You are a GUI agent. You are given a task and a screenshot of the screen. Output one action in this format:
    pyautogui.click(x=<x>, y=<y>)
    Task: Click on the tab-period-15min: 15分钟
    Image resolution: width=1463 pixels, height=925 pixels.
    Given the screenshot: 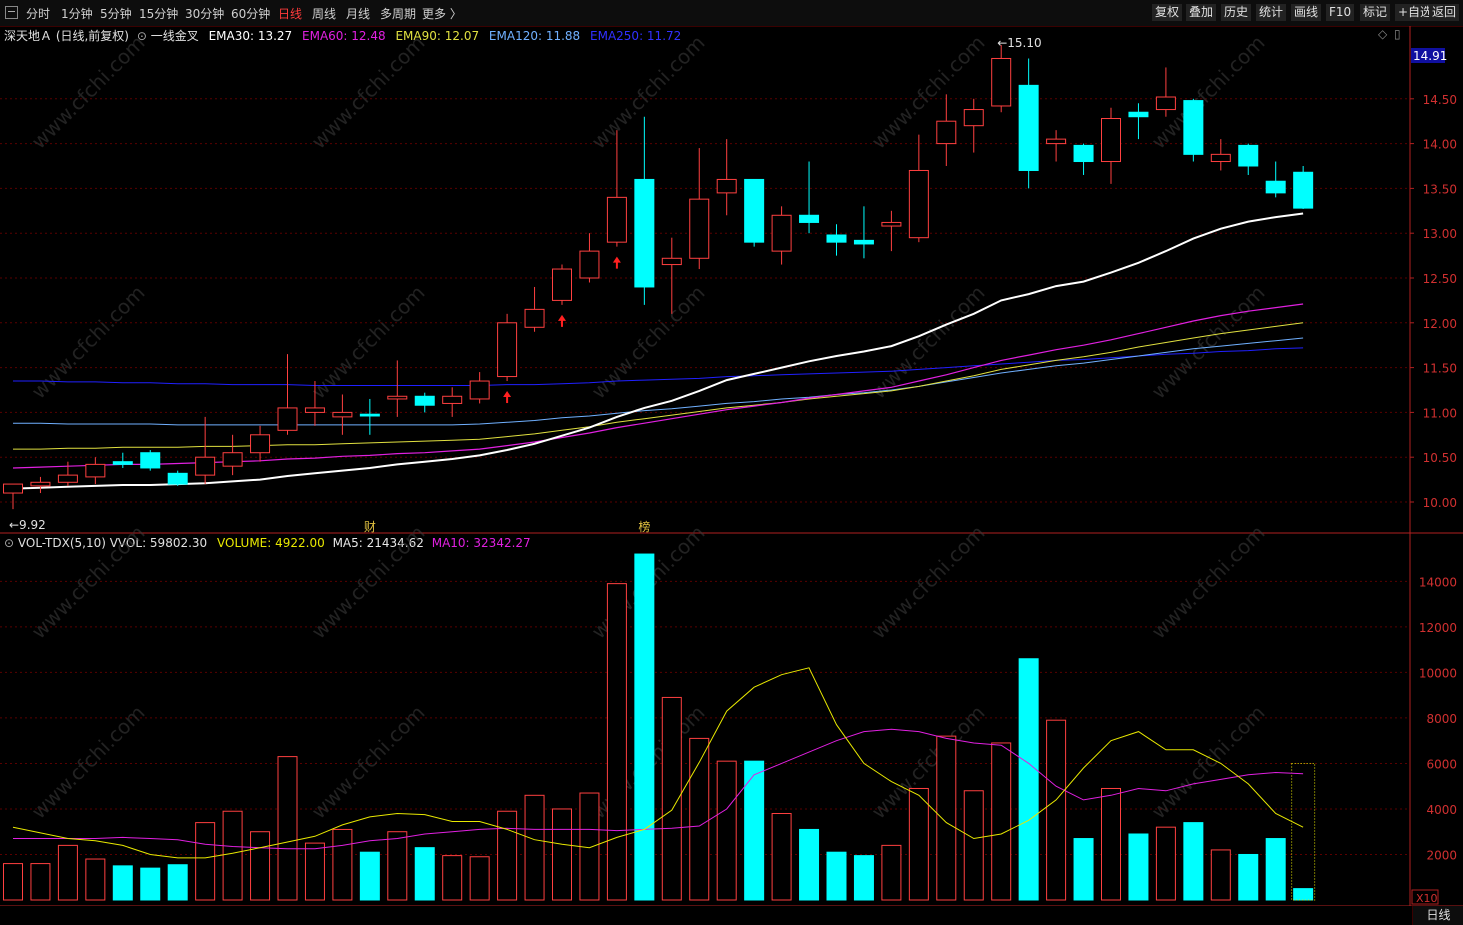 What is the action you would take?
    pyautogui.click(x=158, y=13)
    